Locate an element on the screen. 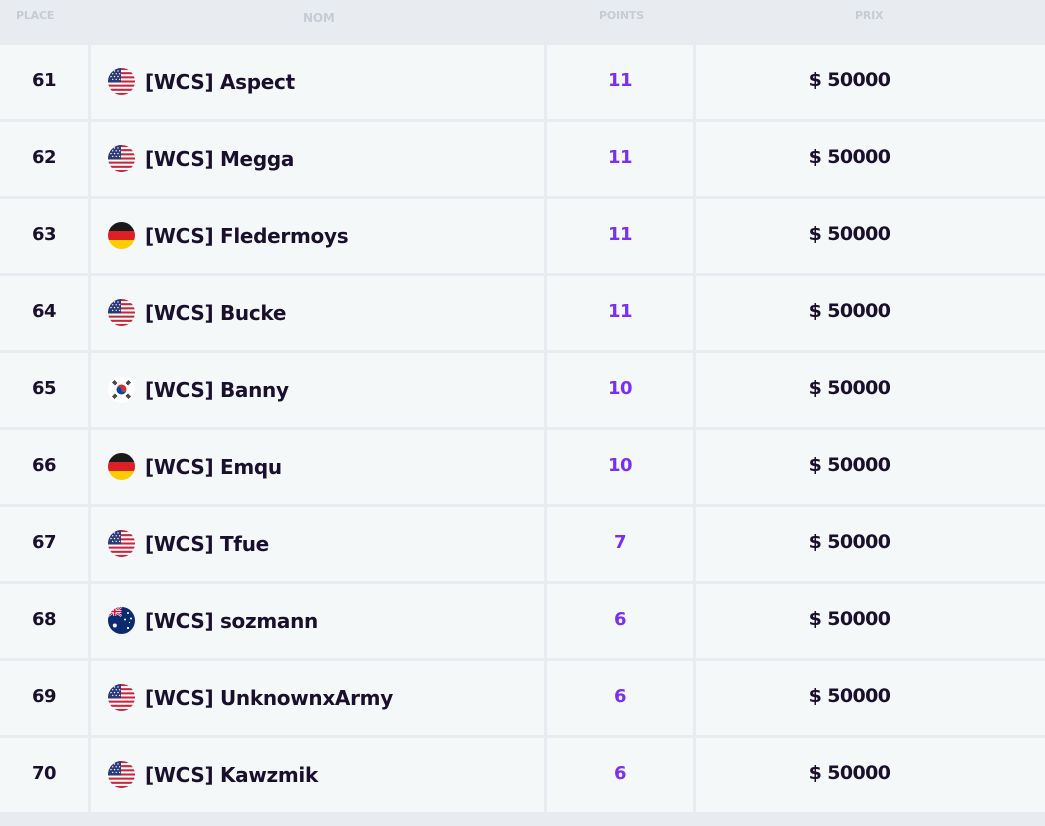  table-row: 67 [WCS] Tfue 7 $ 50000 is located at coordinates (522, 544).